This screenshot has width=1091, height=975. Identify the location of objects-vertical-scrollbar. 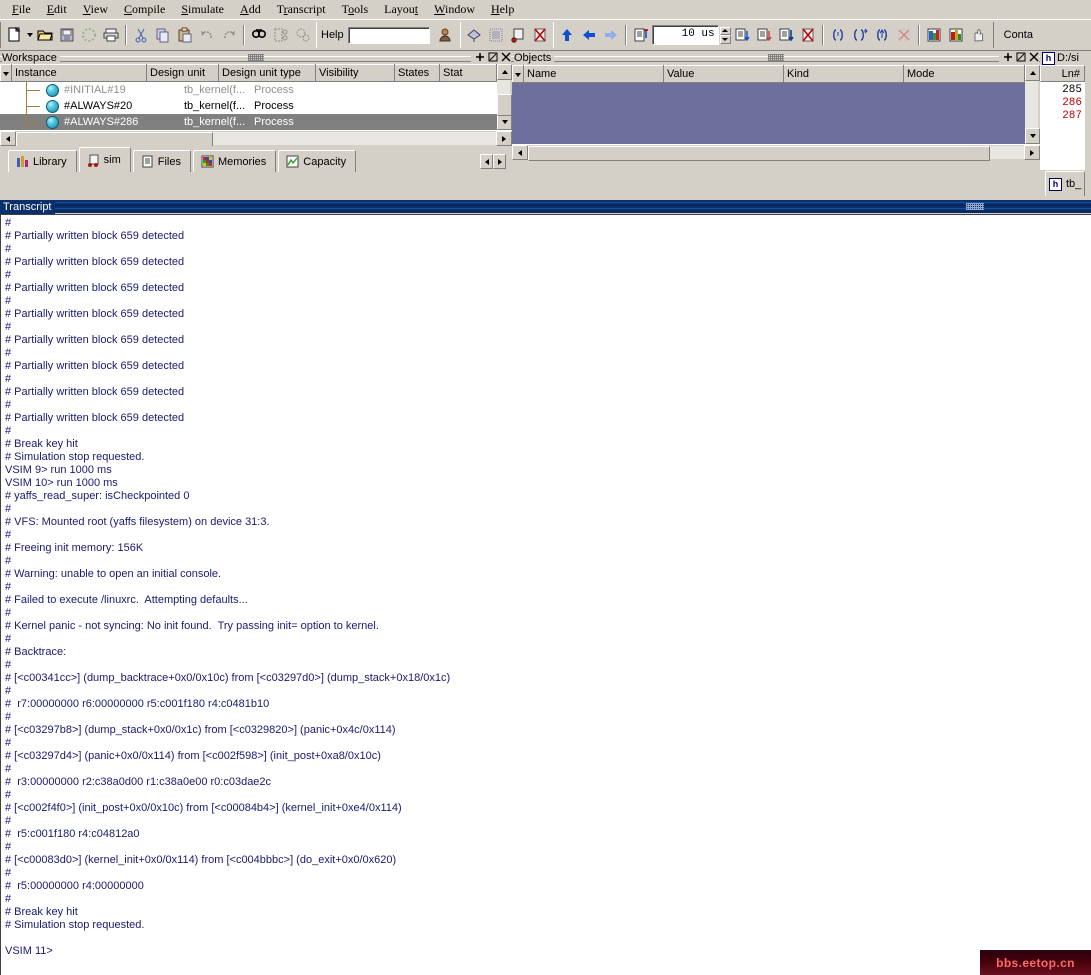
(1032, 104).